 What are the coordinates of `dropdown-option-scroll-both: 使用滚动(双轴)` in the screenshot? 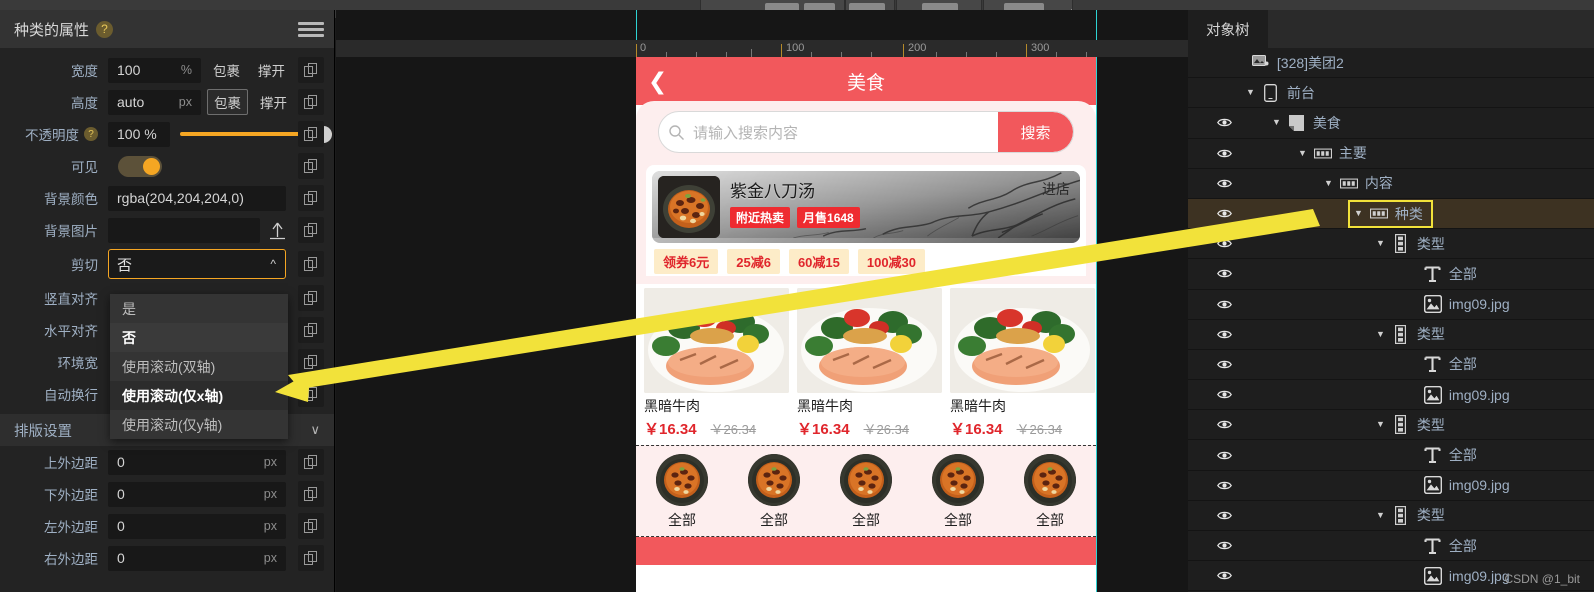 It's located at (199, 366).